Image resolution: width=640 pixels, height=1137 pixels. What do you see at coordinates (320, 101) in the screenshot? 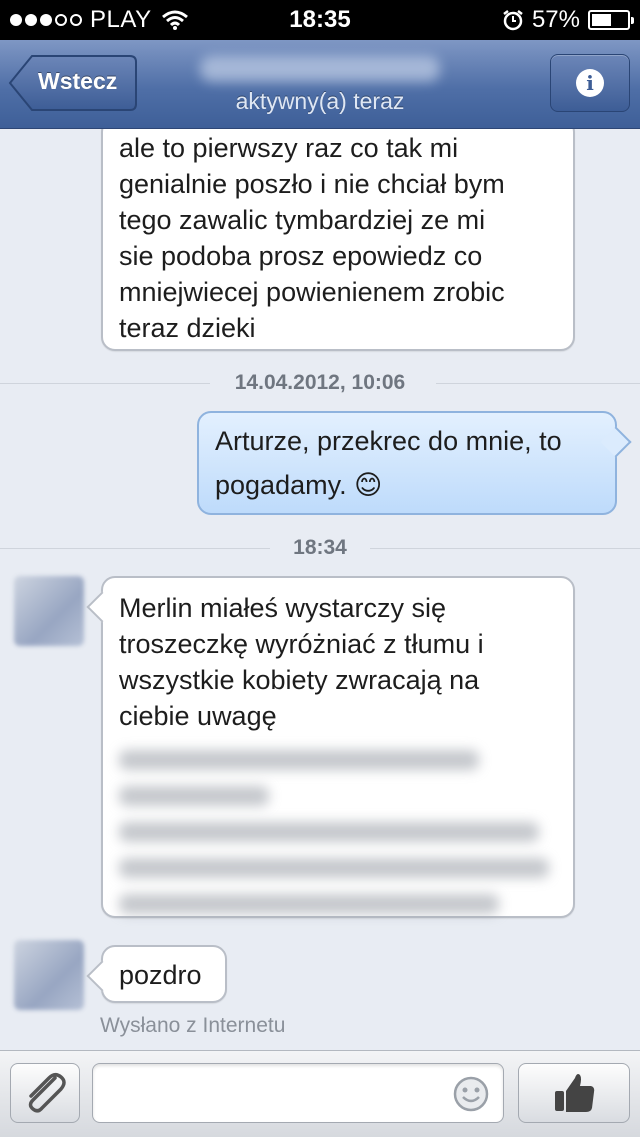
I see `presence-status: aktywny(a) teraz` at bounding box center [320, 101].